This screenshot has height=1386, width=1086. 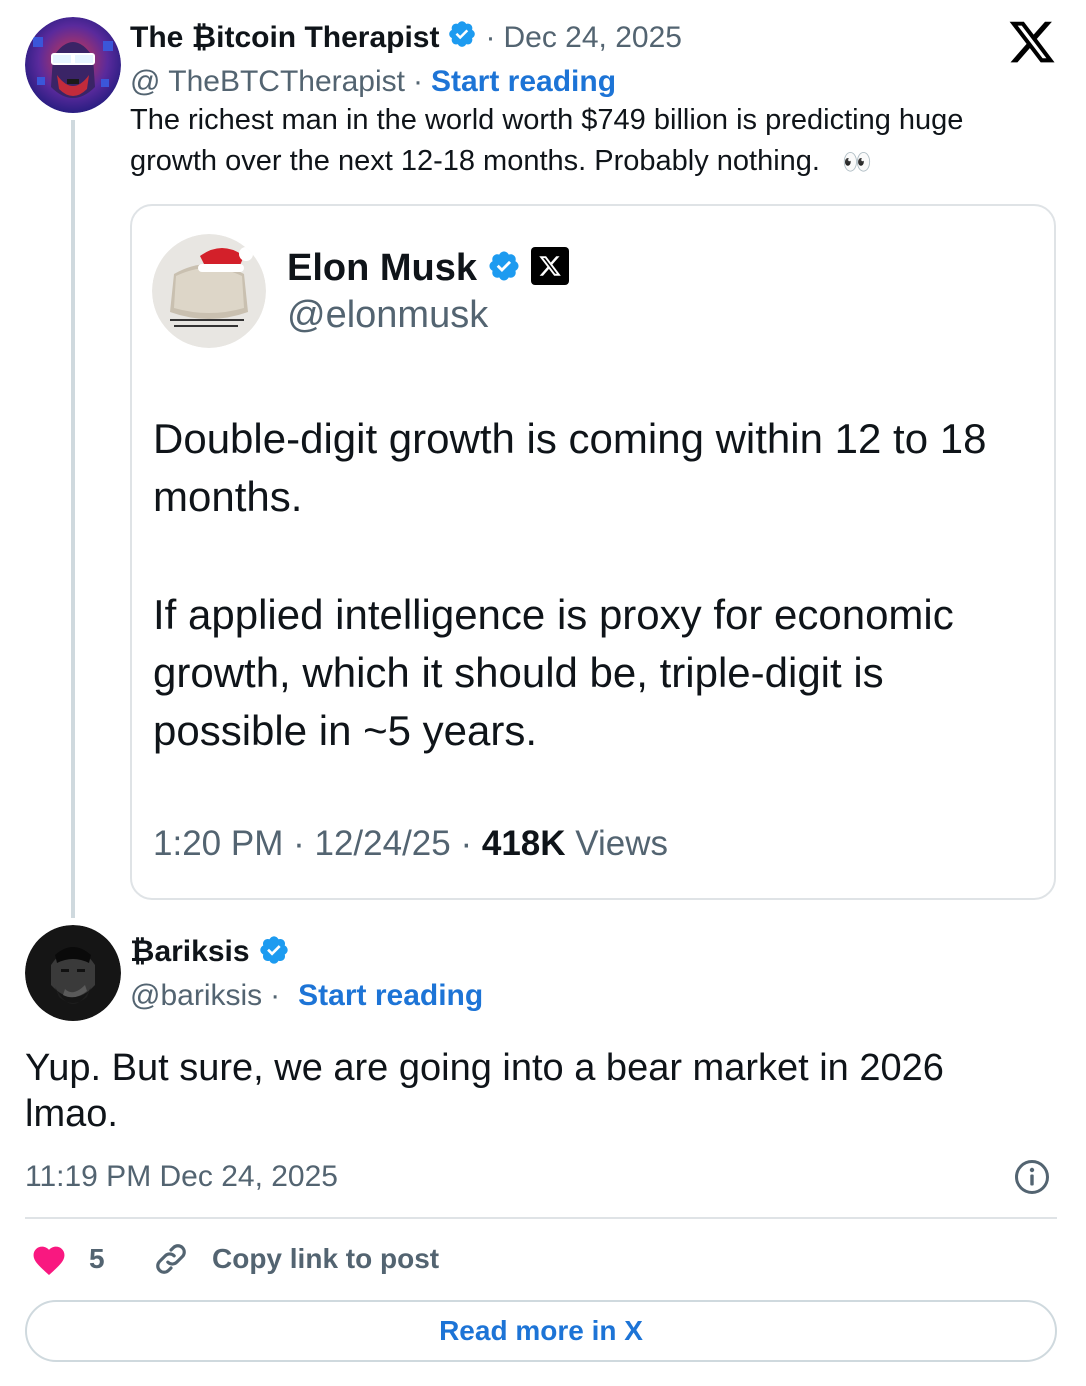 I want to click on like-count: 5, so click(x=97, y=1258).